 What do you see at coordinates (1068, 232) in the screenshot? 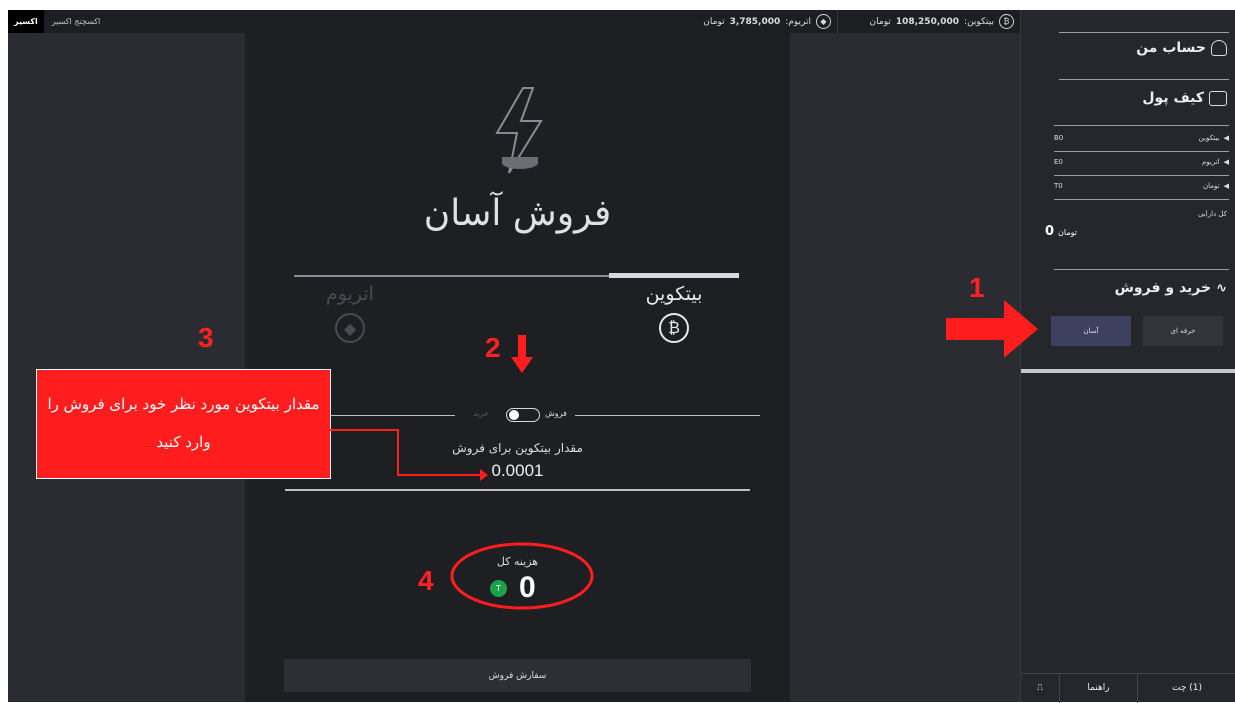
I see `total-assets-unit: تومان` at bounding box center [1068, 232].